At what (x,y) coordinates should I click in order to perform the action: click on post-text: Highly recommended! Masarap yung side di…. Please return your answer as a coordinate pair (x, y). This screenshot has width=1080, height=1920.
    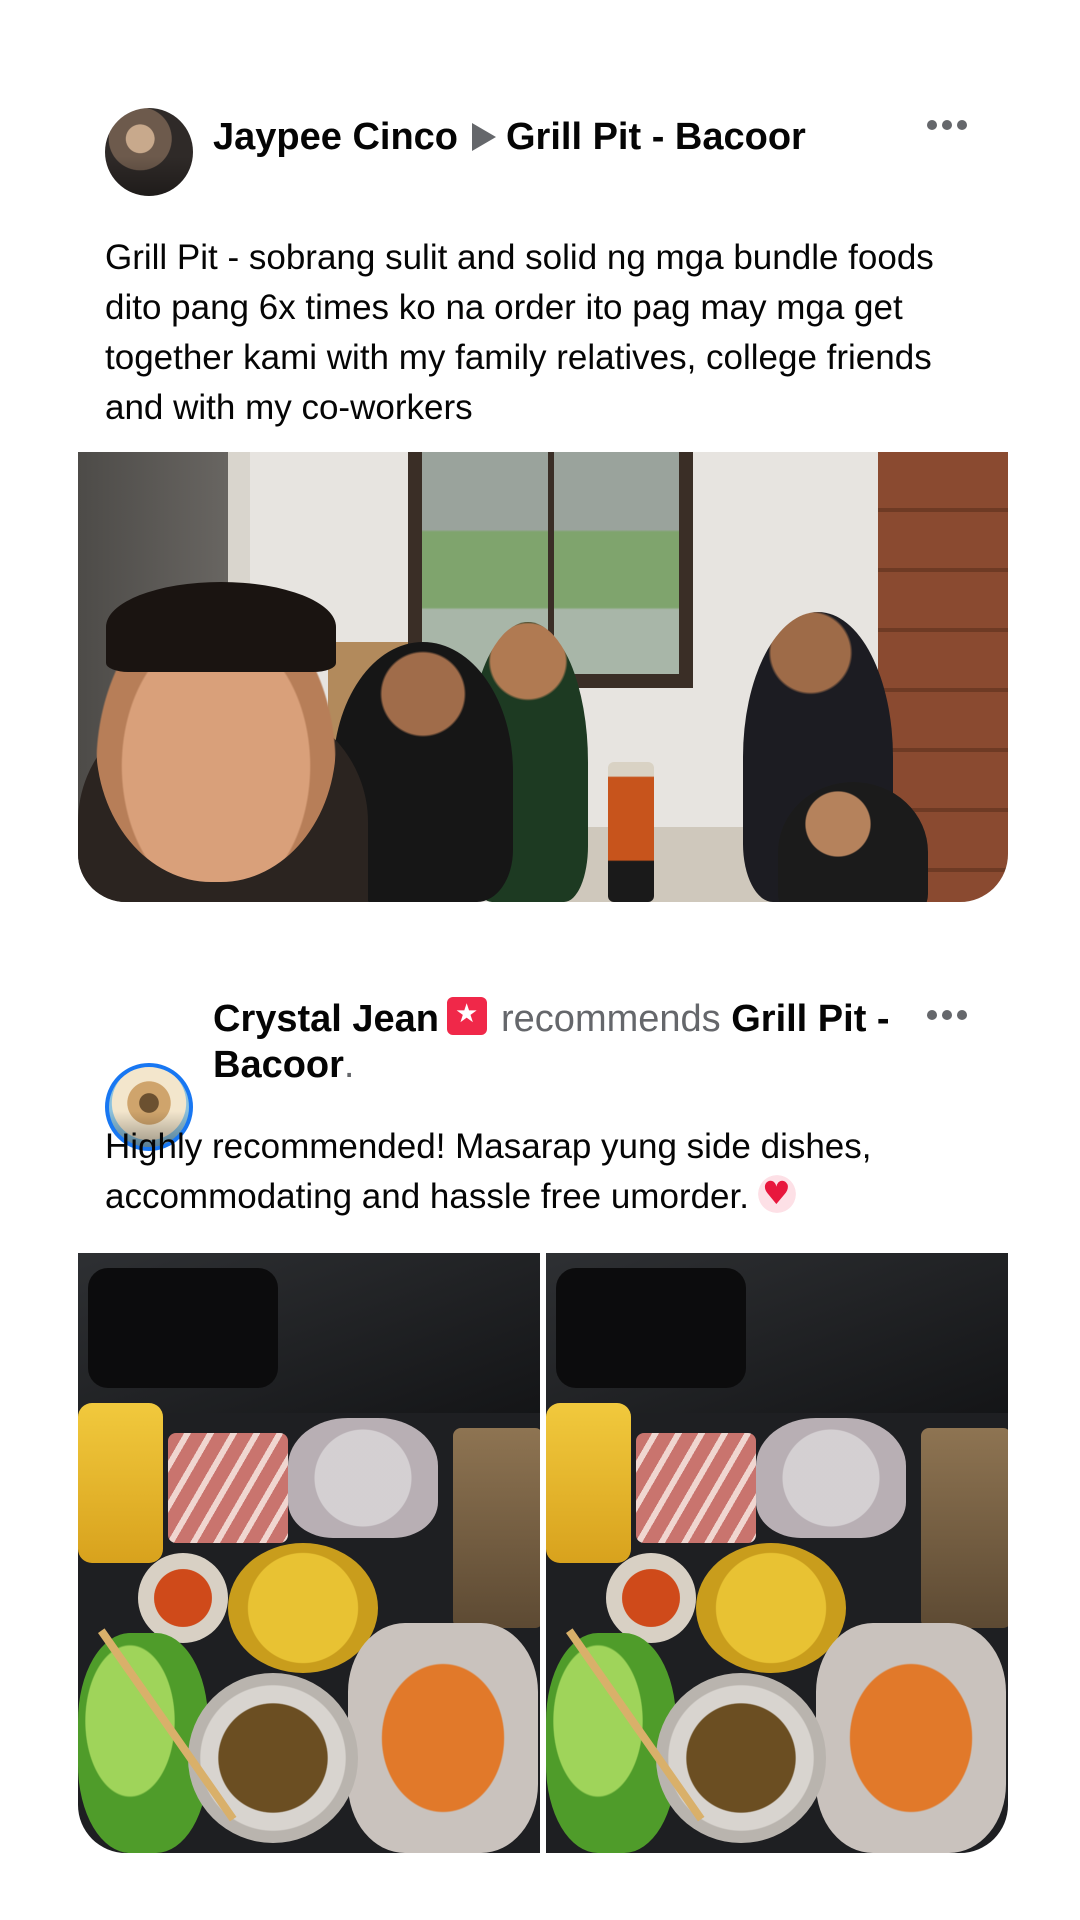
    Looking at the image, I should click on (545, 1172).